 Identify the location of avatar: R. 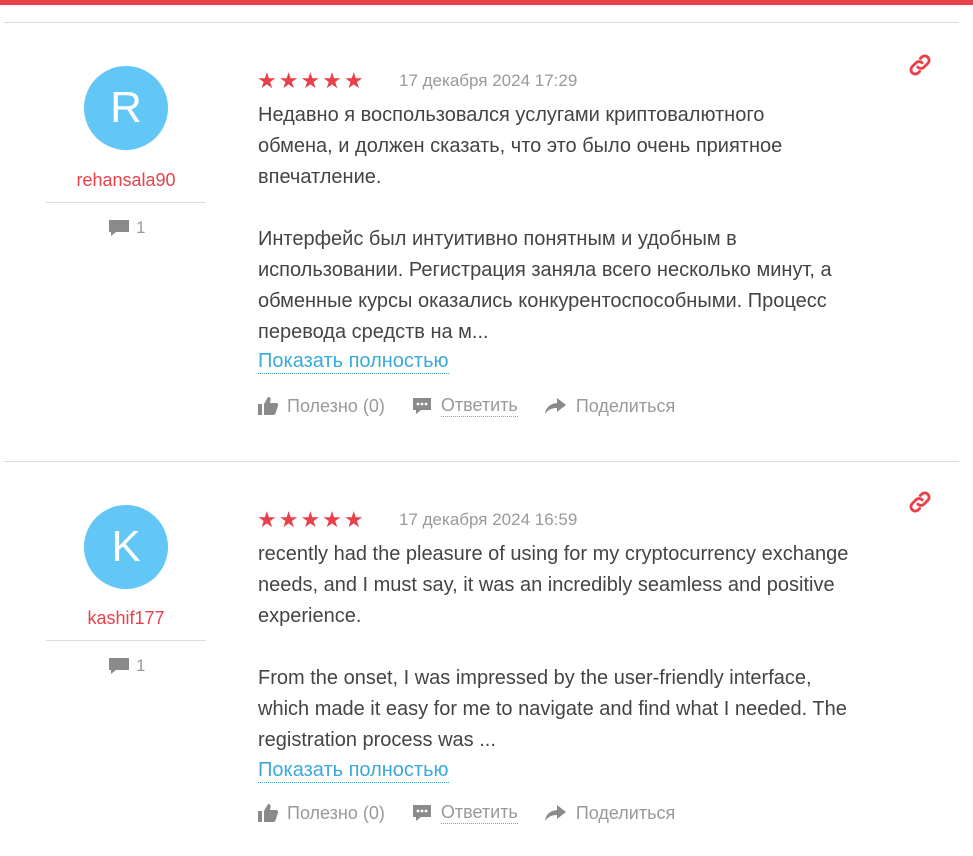
(126, 108).